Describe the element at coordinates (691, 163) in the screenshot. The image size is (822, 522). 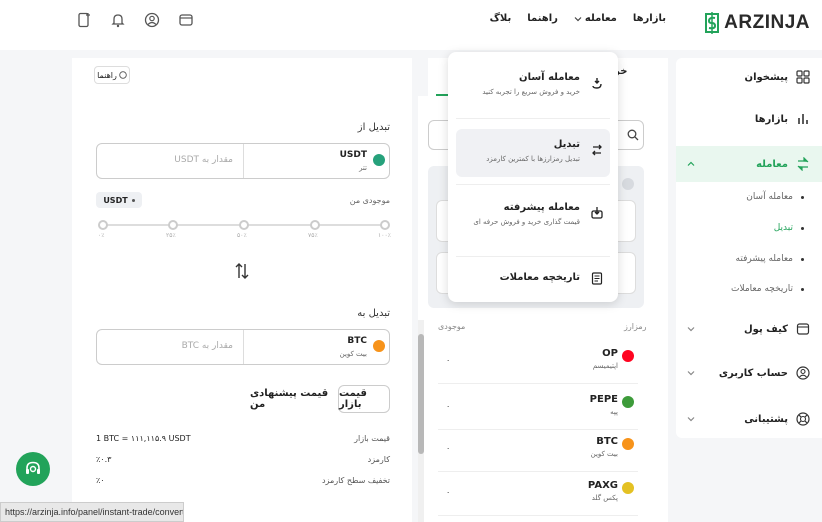
I see `chevron-up-icon` at that location.